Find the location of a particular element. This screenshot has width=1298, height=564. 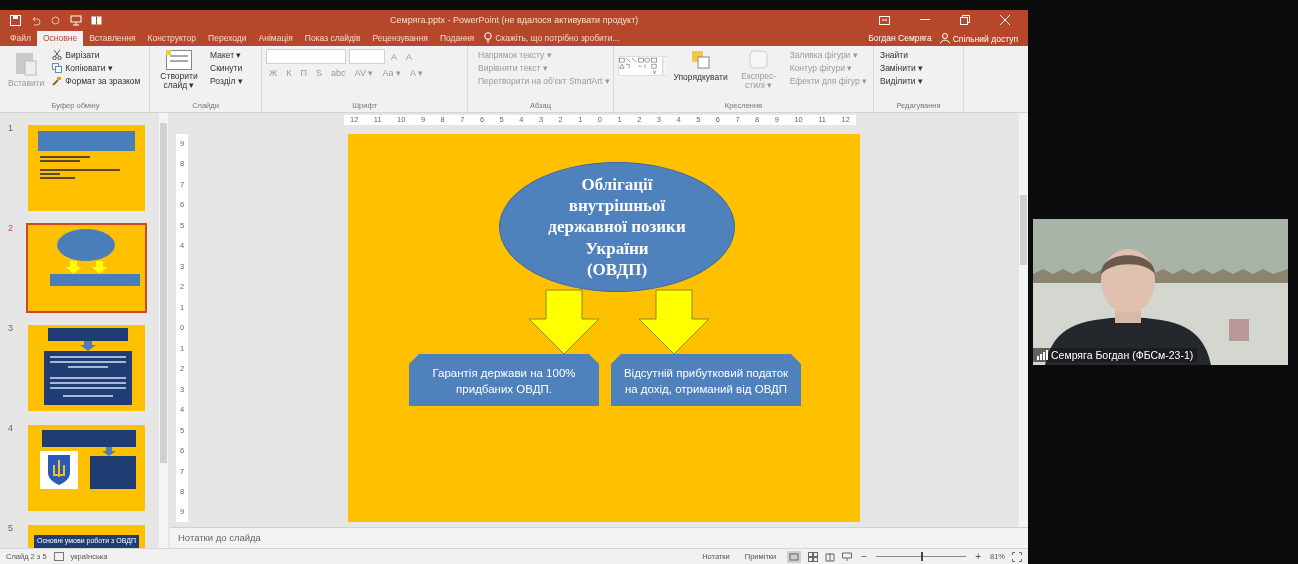

share-button: Спільний доступ is located at coordinates (983, 39).